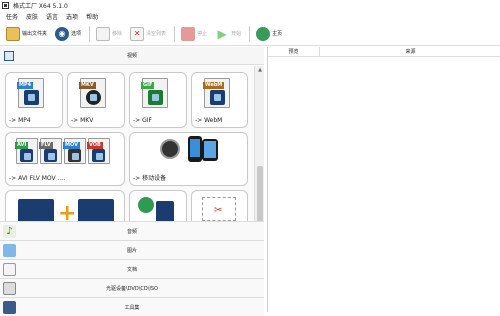 The width and height of the screenshot is (500, 316). Describe the element at coordinates (5, 5) in the screenshot. I see `app-icon` at that location.